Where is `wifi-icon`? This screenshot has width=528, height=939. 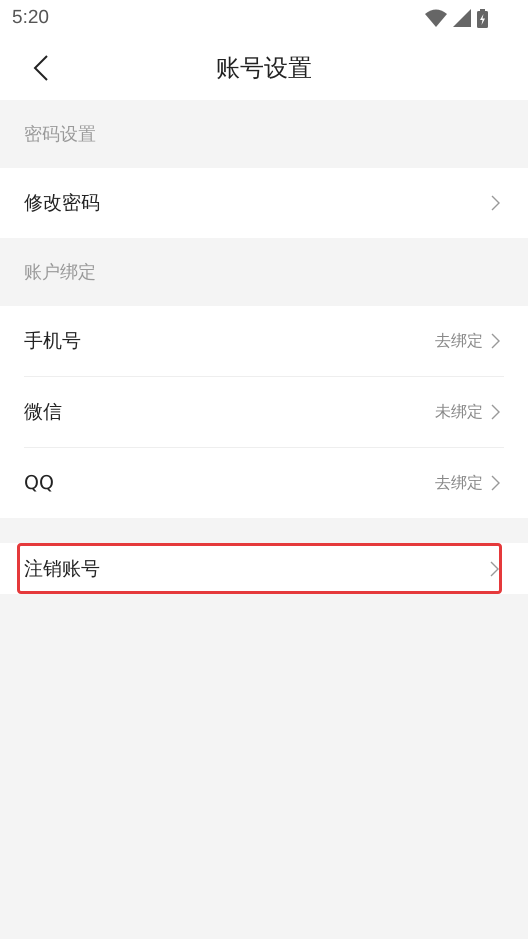 wifi-icon is located at coordinates (436, 18).